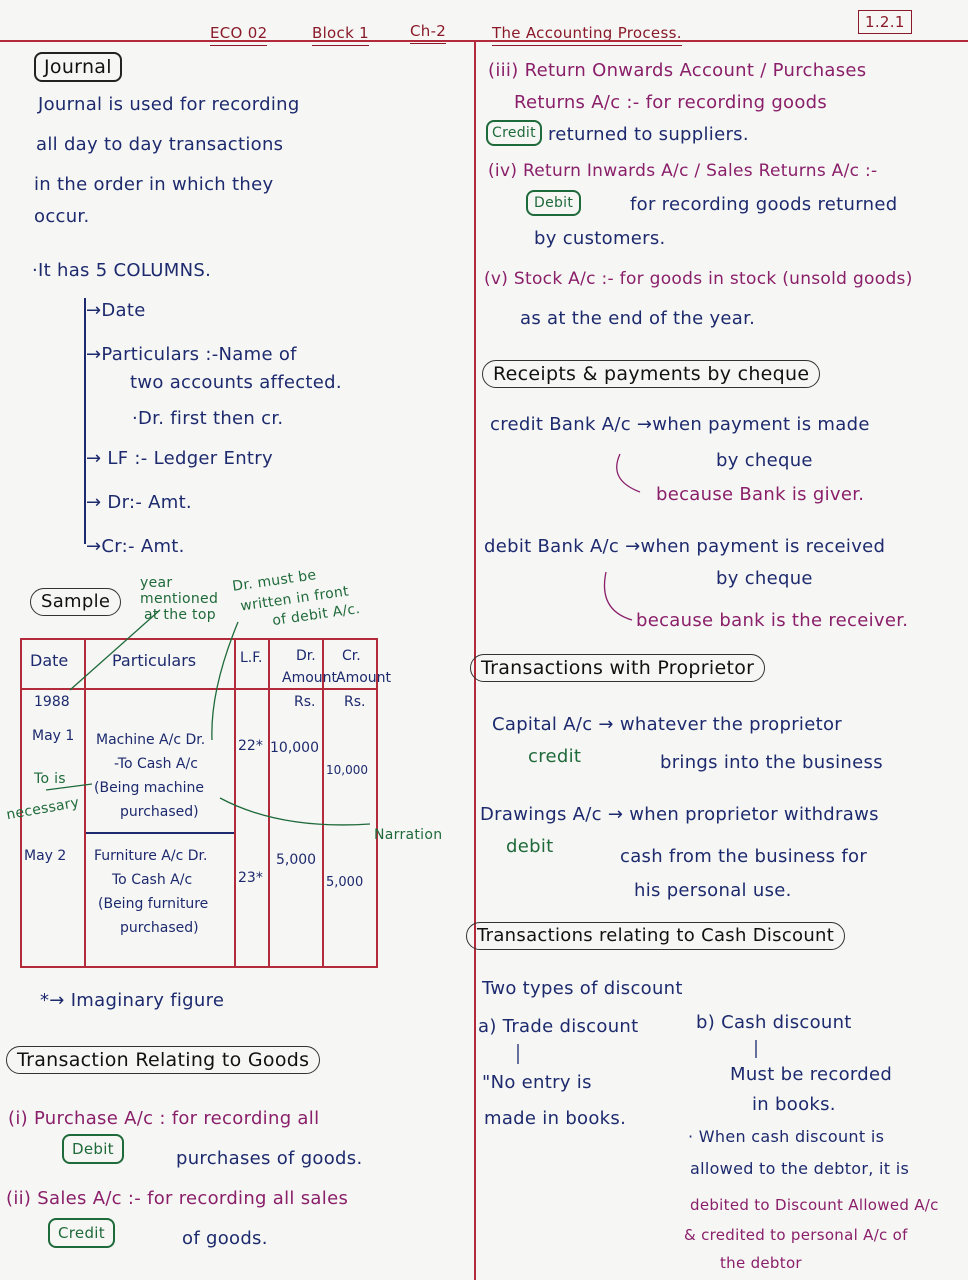  I want to click on purchase-line2: purchases of goods., so click(269, 1158).